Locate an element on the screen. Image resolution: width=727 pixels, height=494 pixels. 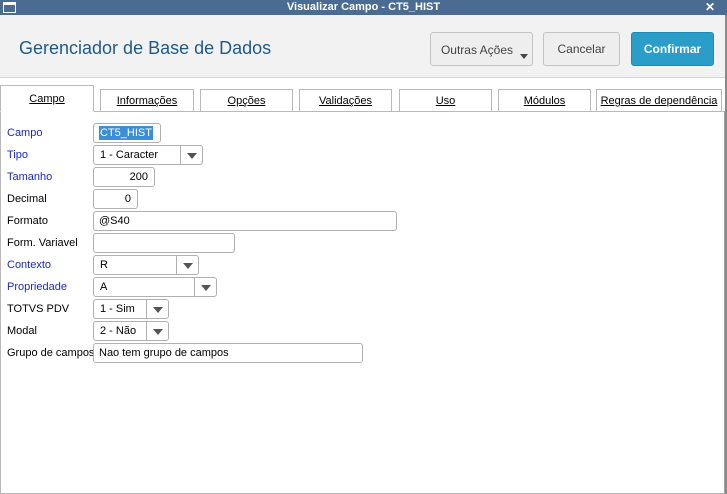
outras-acoes-label: Outras Ações is located at coordinates (477, 50).